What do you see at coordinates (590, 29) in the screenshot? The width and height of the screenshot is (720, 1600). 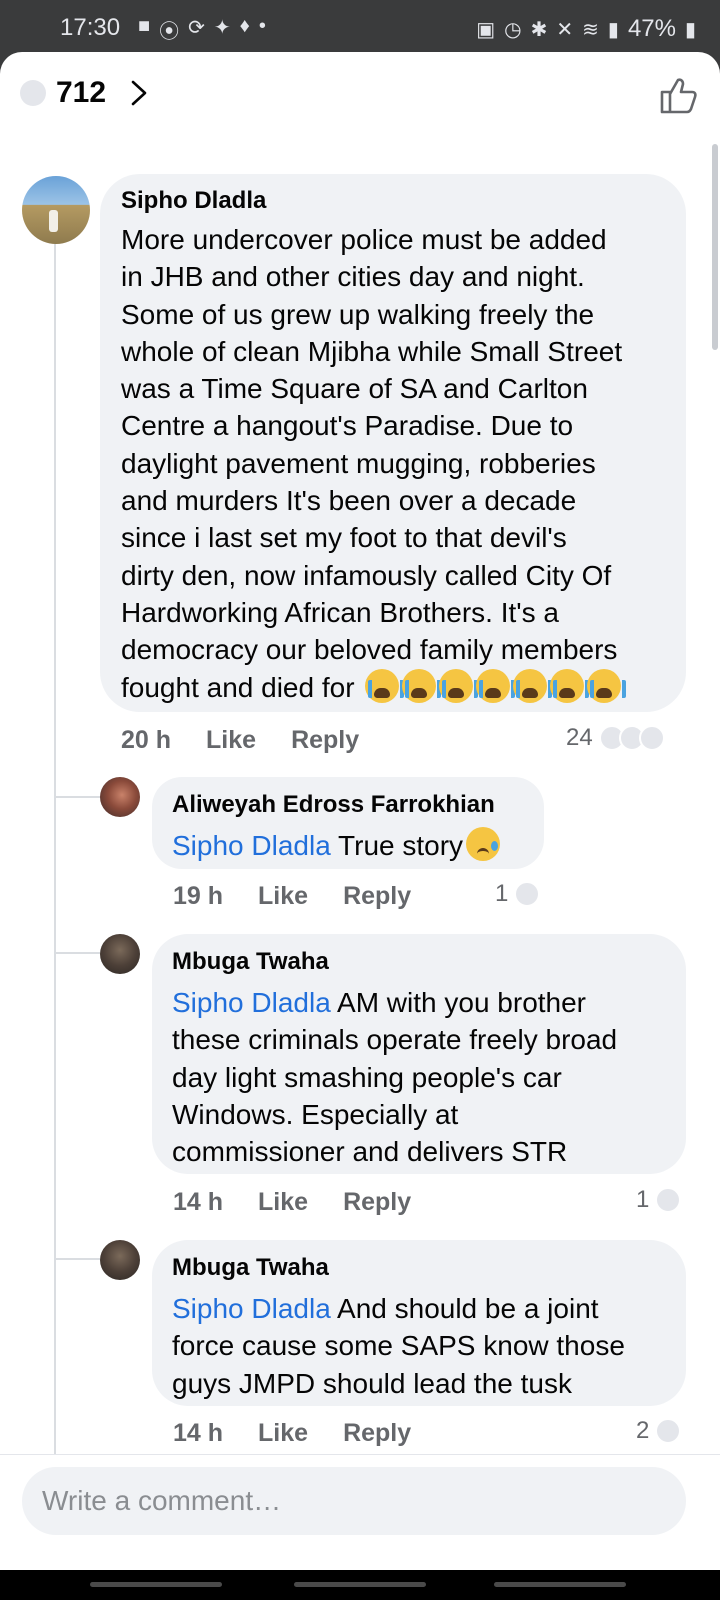 I see `wifi-icon: ≋` at bounding box center [590, 29].